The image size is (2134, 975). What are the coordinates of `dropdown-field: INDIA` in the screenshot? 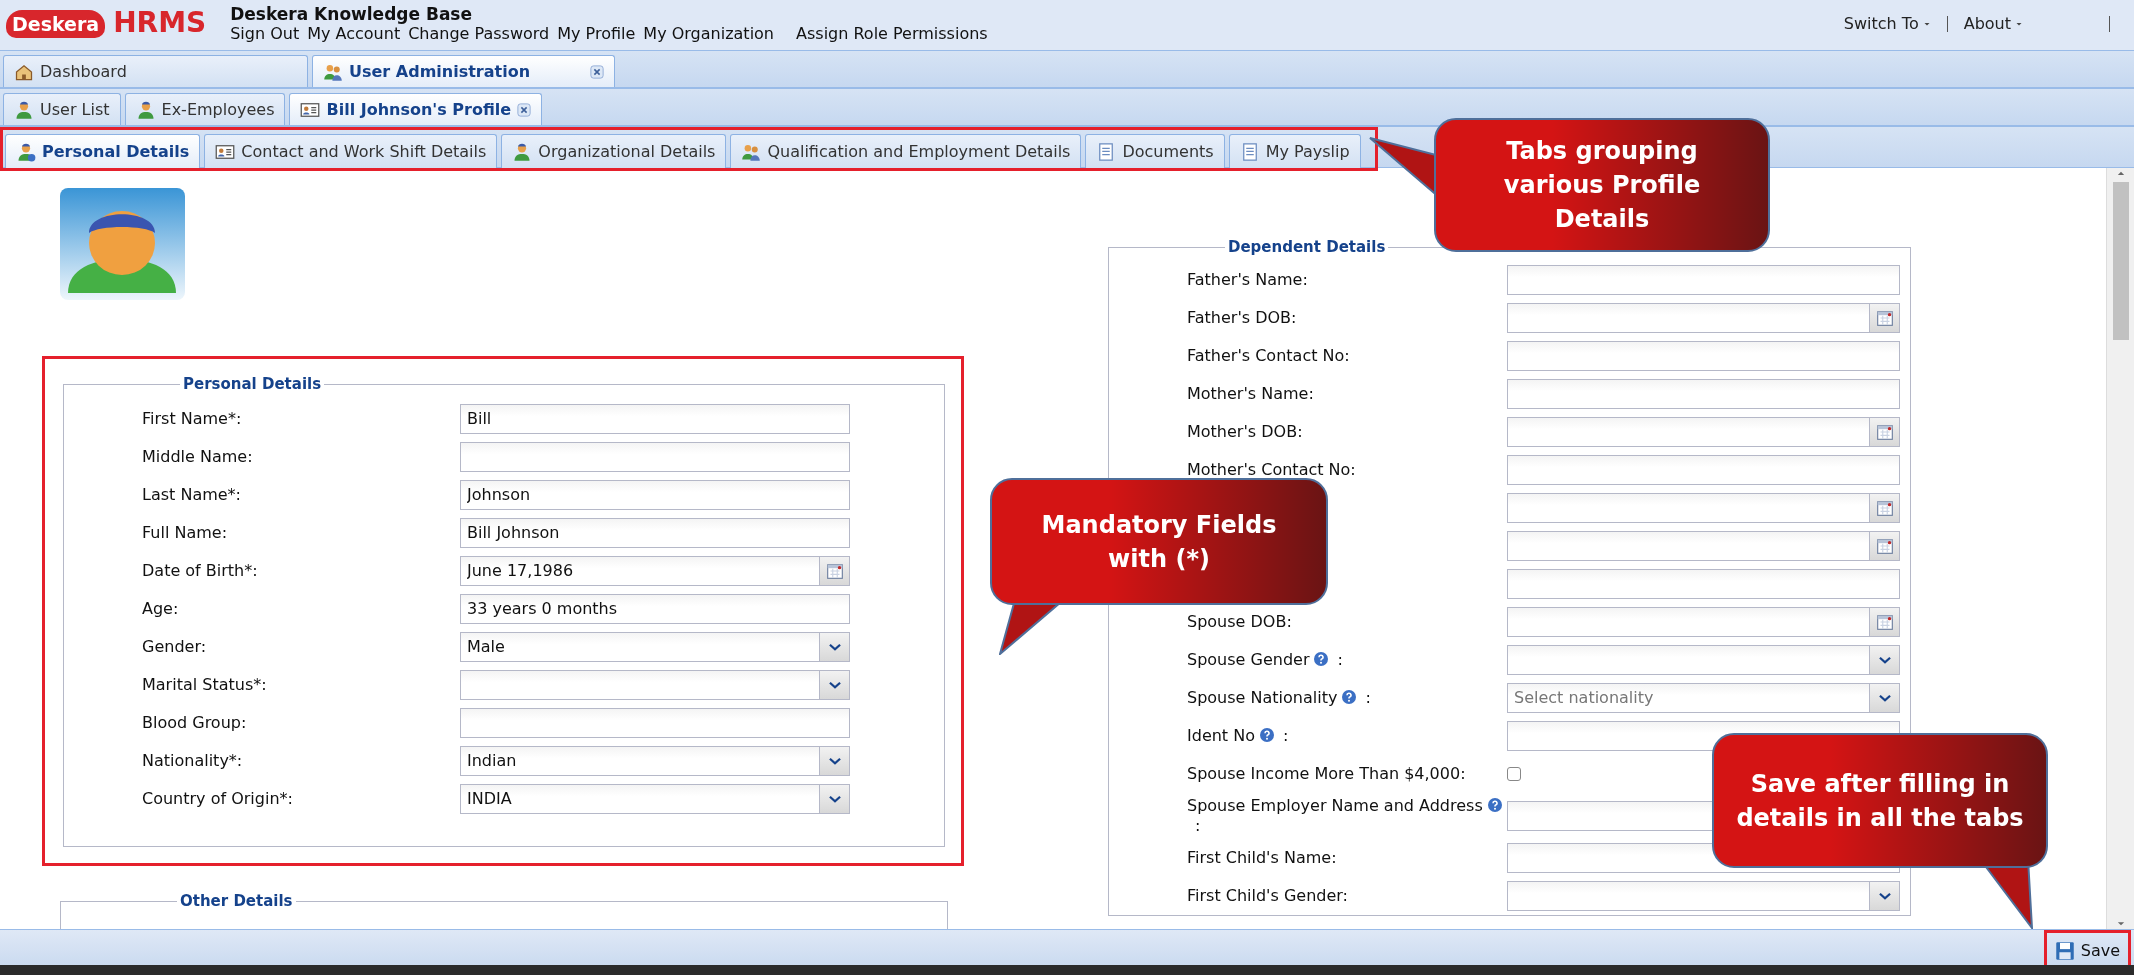 It's located at (640, 799).